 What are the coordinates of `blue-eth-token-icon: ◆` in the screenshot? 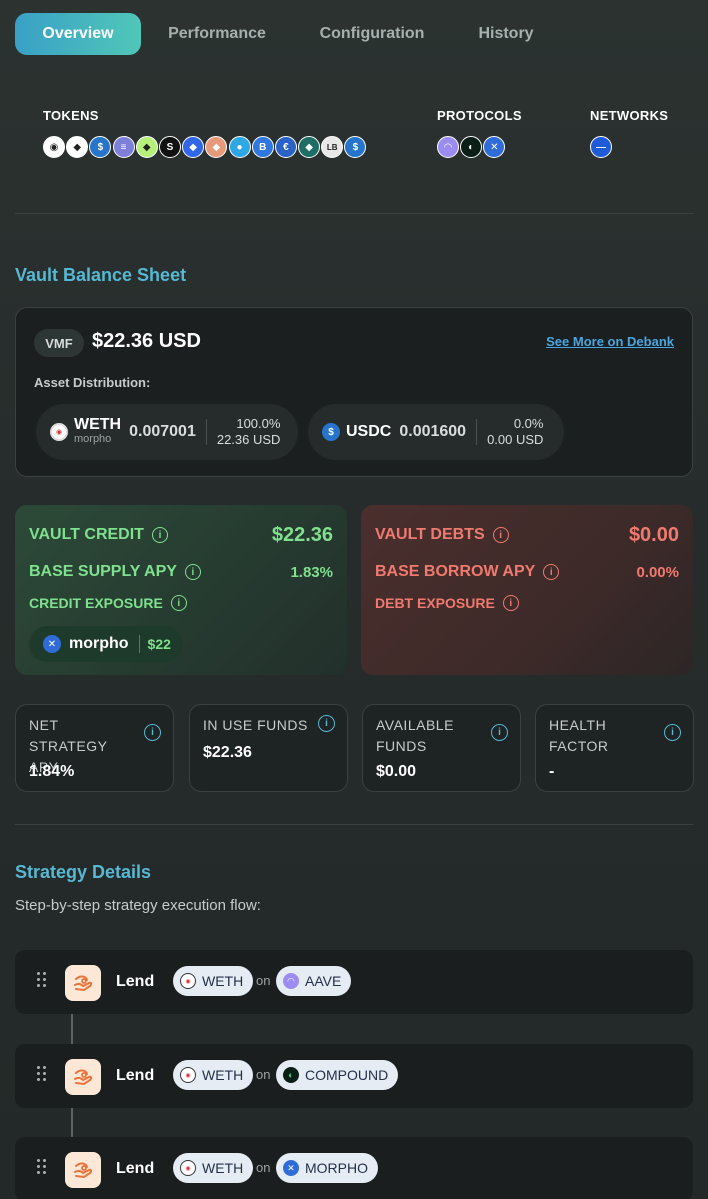 It's located at (193, 147).